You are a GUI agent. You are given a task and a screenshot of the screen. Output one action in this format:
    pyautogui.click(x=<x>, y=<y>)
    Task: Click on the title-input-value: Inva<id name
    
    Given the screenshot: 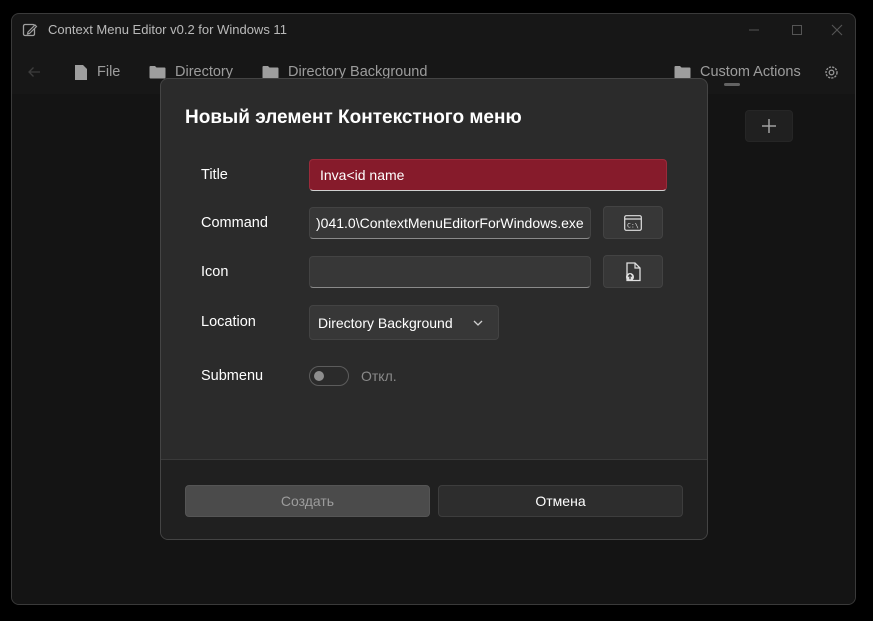 What is the action you would take?
    pyautogui.click(x=362, y=175)
    